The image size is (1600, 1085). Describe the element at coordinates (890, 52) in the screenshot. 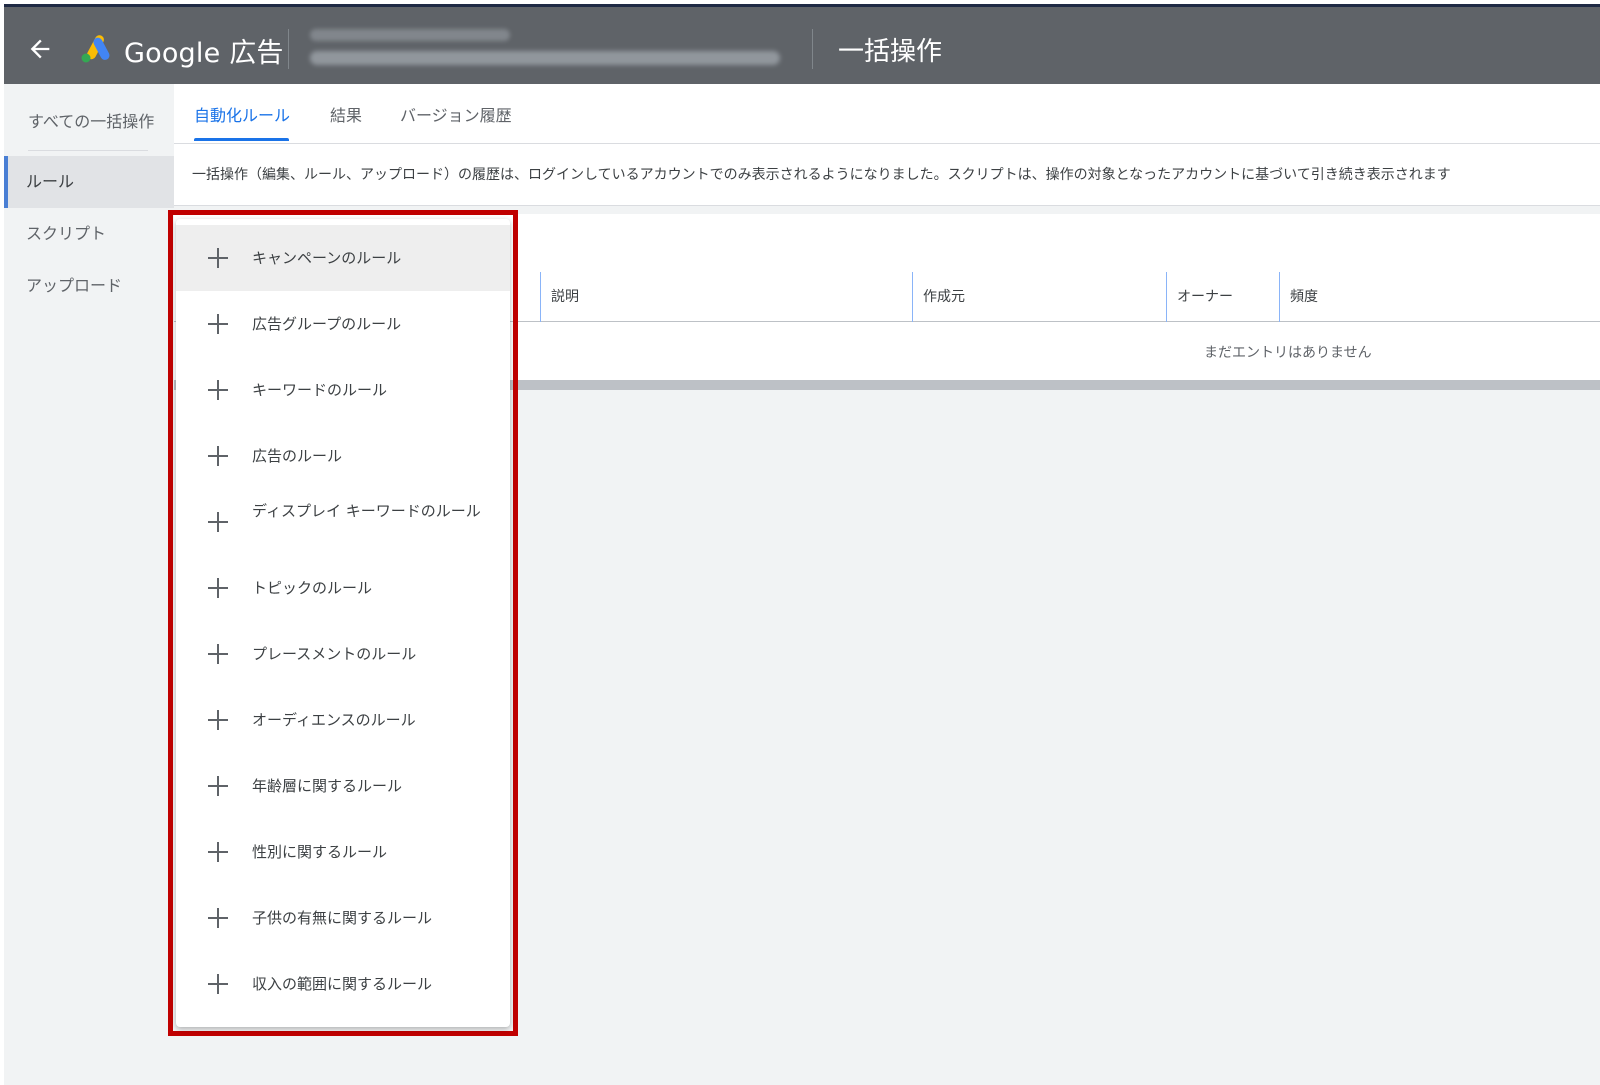

I see `page-title: 一括操作` at that location.